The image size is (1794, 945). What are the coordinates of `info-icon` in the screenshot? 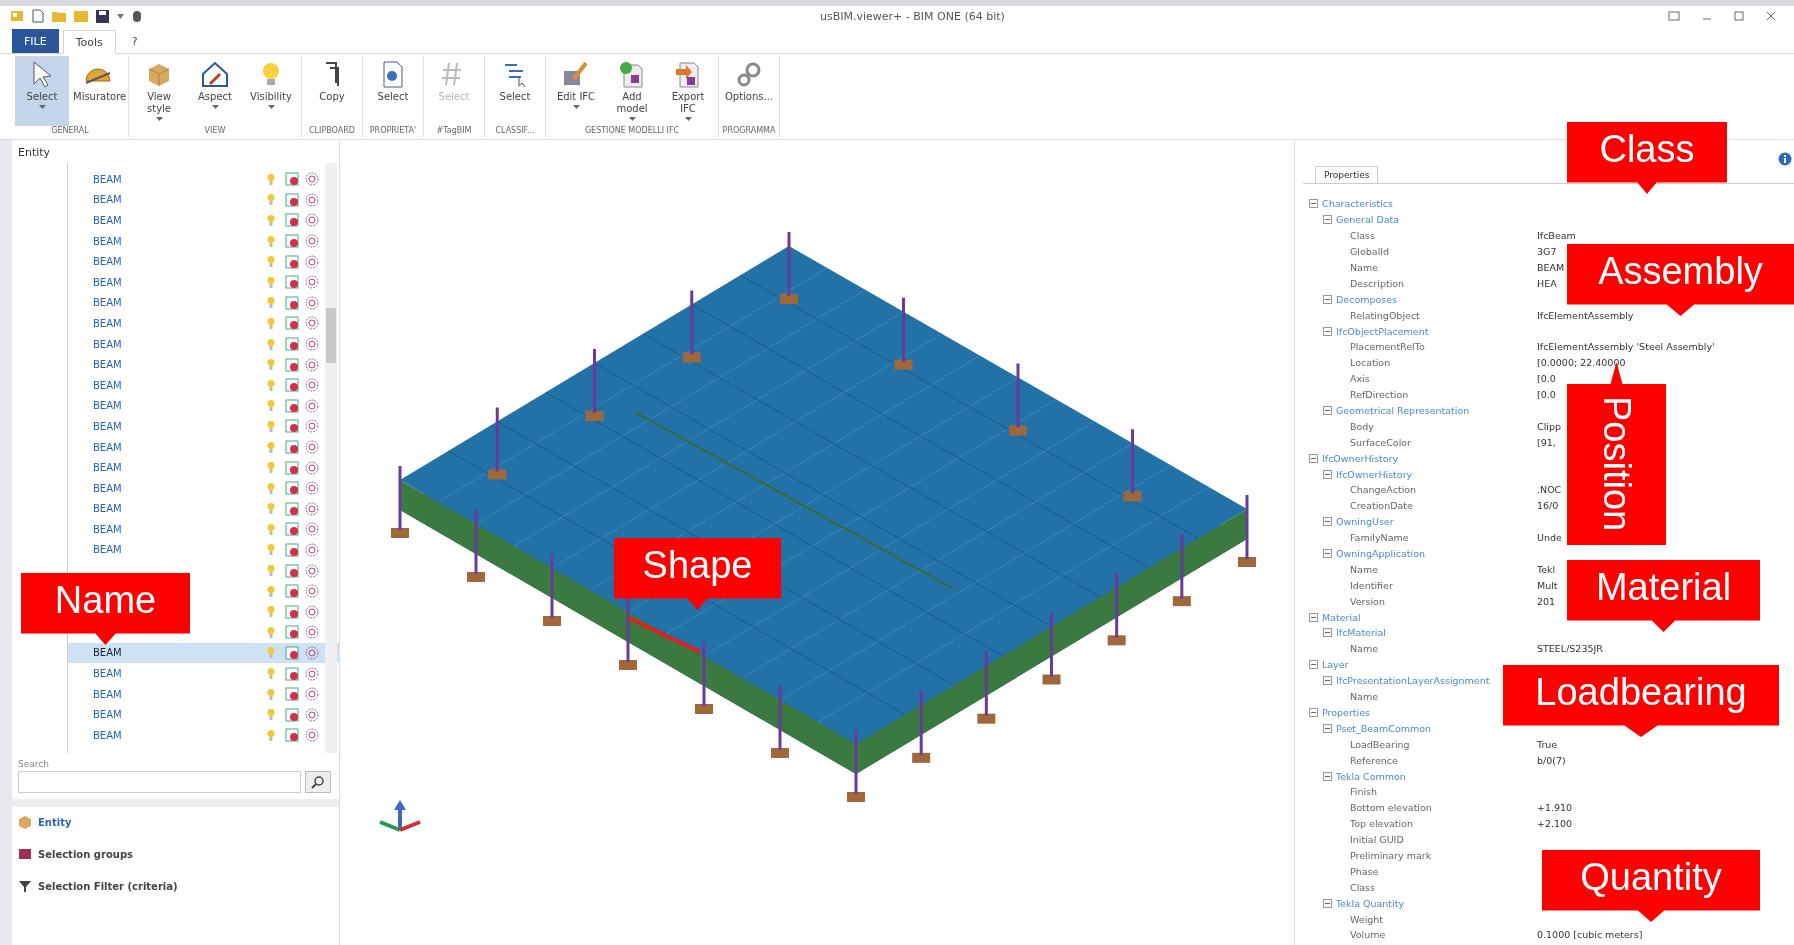 It's located at (1785, 159).